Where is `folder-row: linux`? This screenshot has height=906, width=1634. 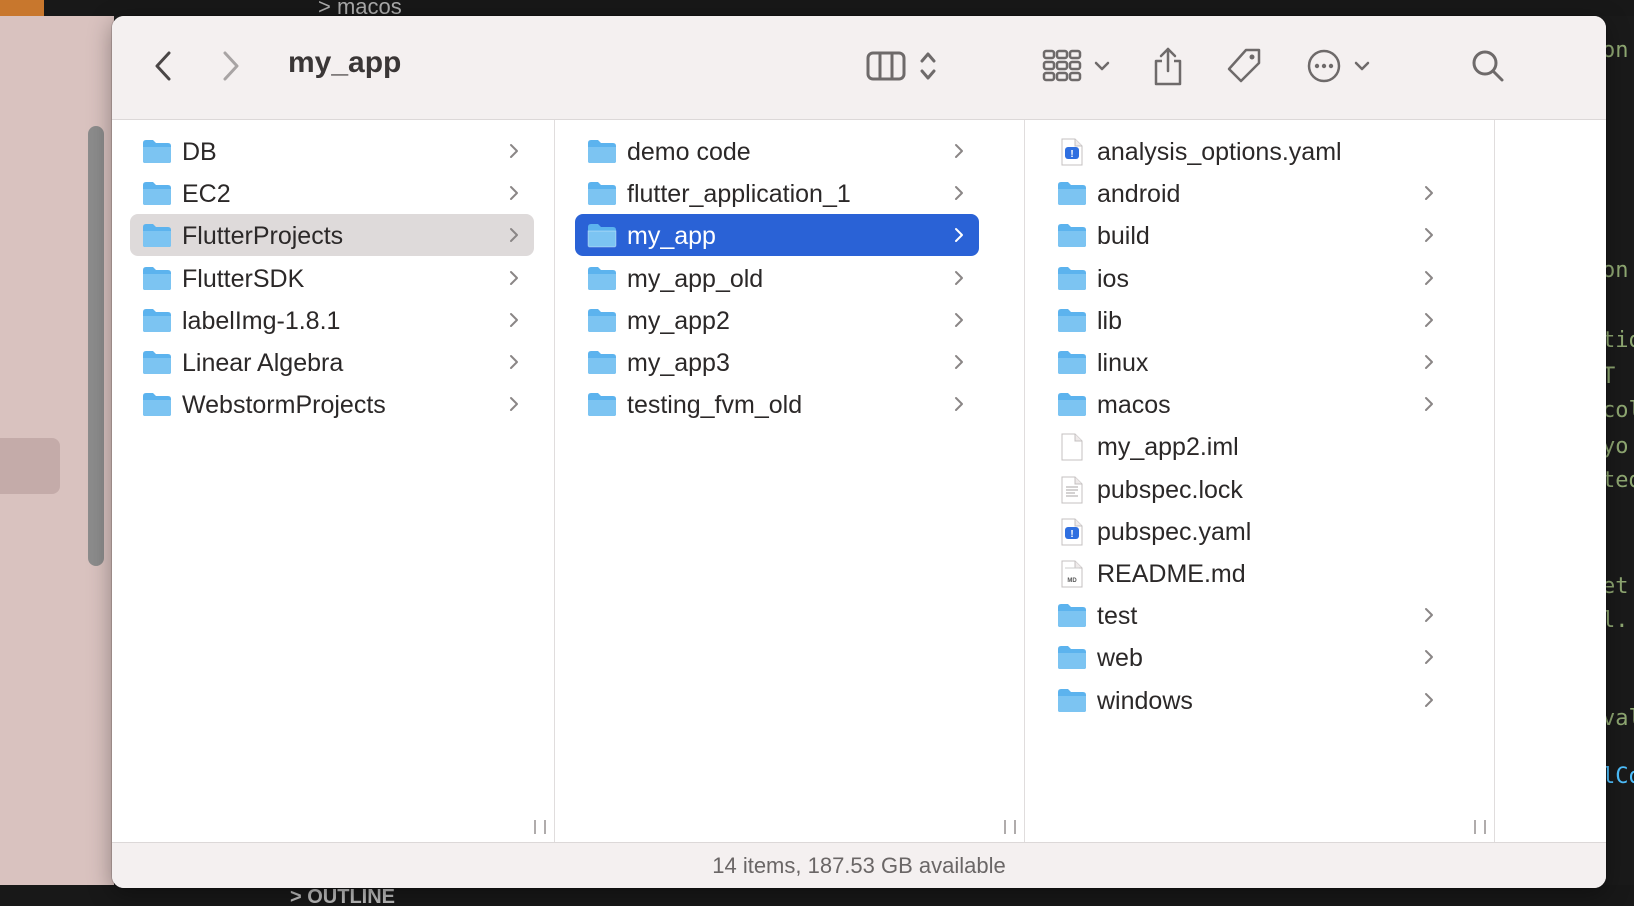
folder-row: linux is located at coordinates (1247, 362).